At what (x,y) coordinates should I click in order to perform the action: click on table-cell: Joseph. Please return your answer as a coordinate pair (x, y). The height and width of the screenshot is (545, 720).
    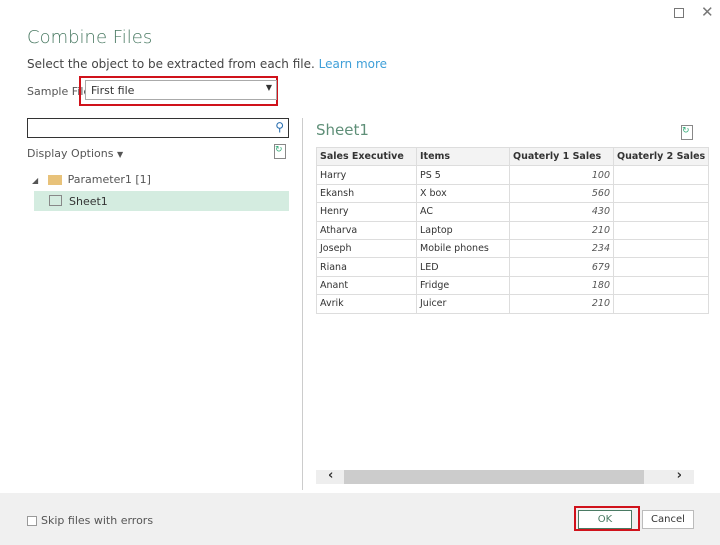
    Looking at the image, I should click on (366, 248).